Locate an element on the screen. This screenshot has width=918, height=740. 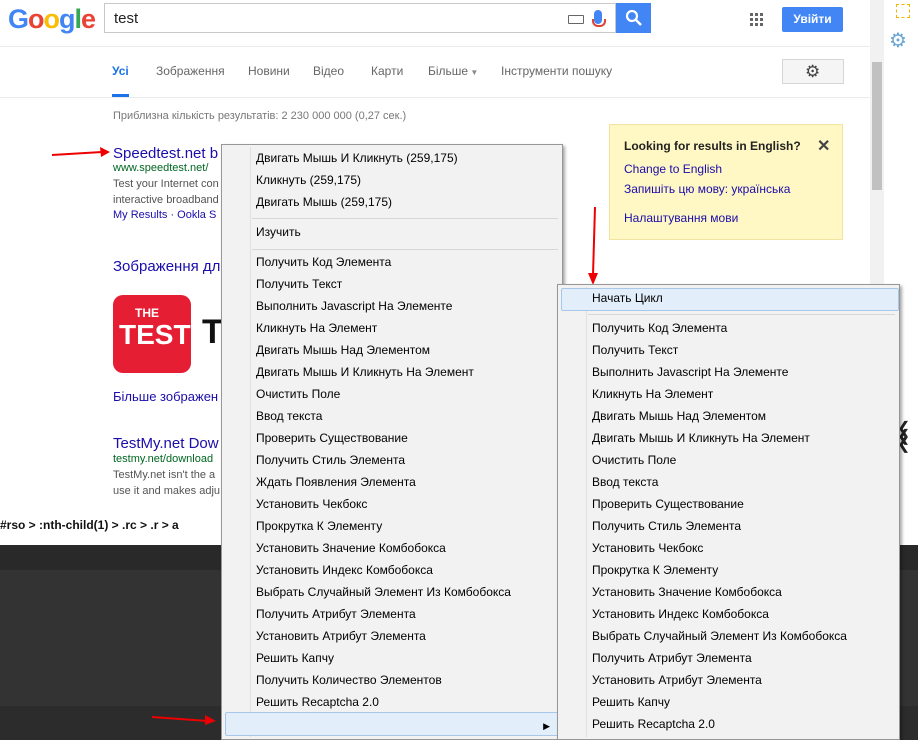
images-heading: Зображення дл is located at coordinates (166, 266).